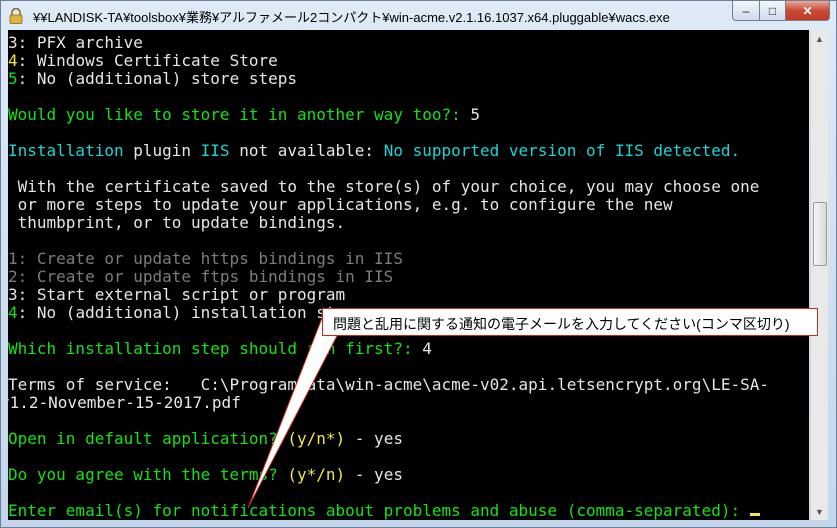 Image resolution: width=837 pixels, height=528 pixels. Describe the element at coordinates (293, 413) in the screenshot. I see `callout-leader` at that location.